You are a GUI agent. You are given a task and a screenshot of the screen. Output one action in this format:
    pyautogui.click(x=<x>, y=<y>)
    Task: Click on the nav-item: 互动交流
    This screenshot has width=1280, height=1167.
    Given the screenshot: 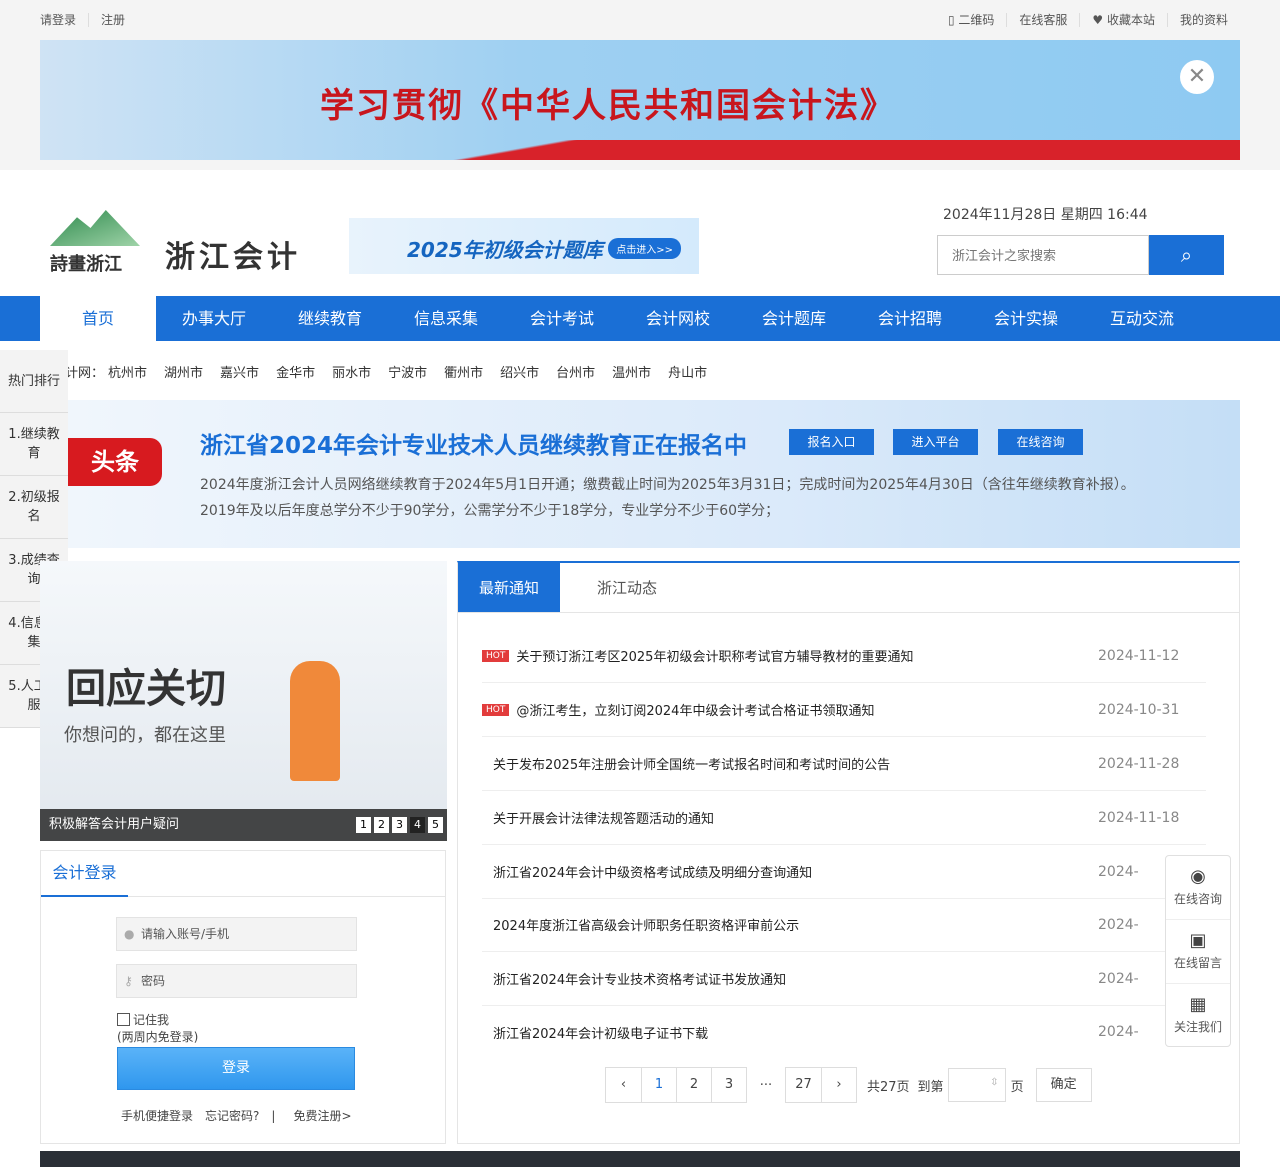 What is the action you would take?
    pyautogui.click(x=1142, y=318)
    